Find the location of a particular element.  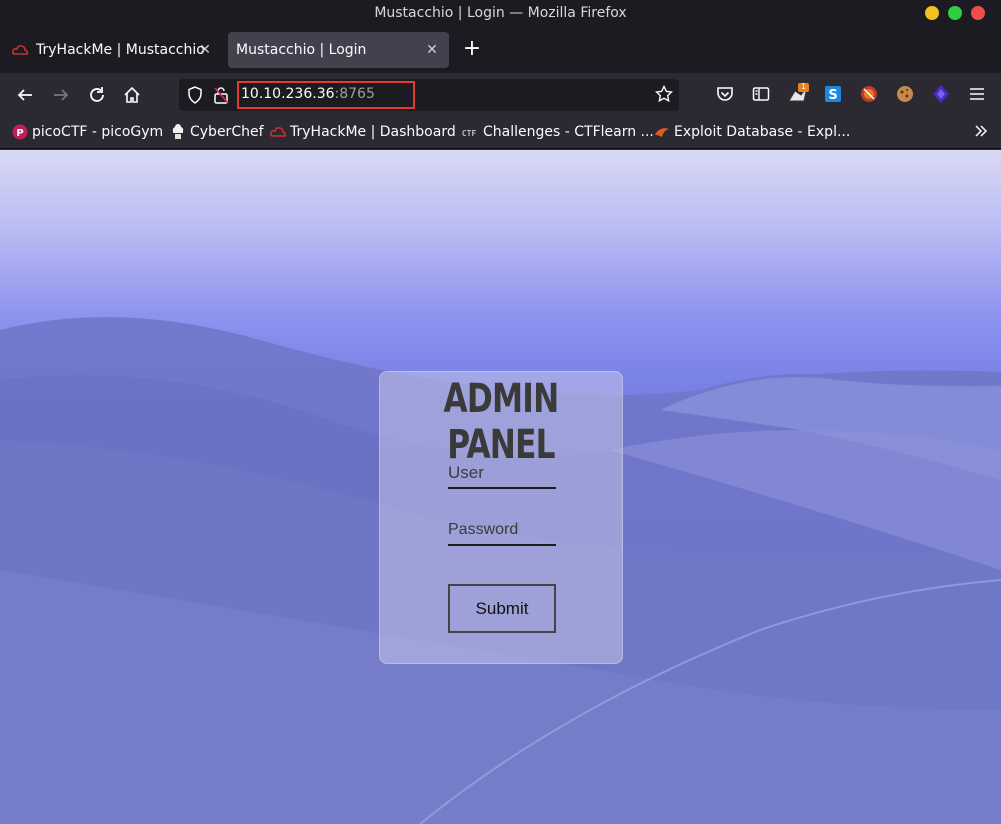

reload-button is located at coordinates (97, 95).